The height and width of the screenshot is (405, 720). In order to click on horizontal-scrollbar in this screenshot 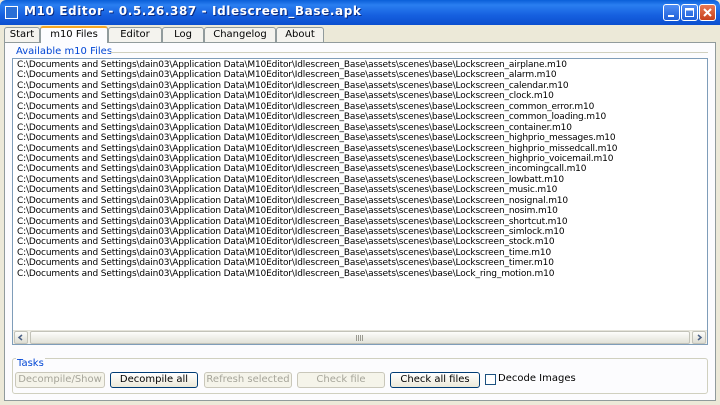, I will do `click(360, 337)`.